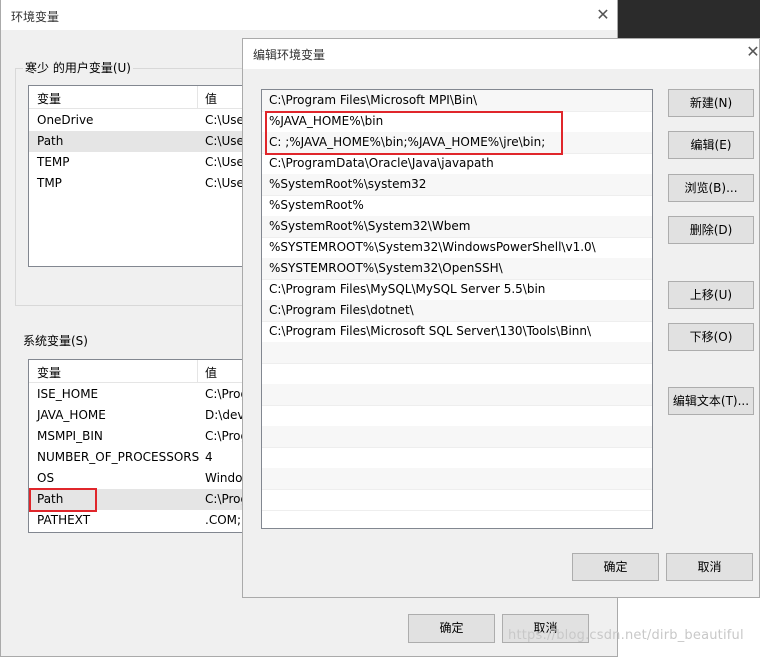 This screenshot has height=657, width=760. I want to click on path-entry-text: C:\Program Files\dotnet\, so click(341, 310).